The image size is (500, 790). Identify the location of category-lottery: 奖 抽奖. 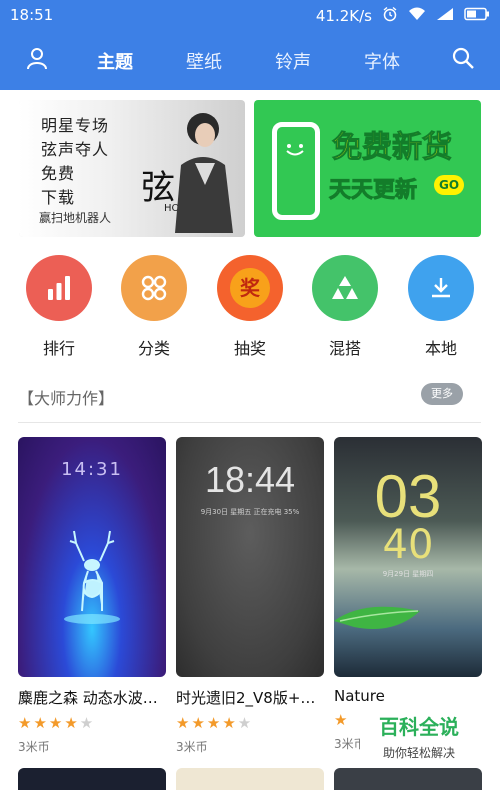
(250, 307).